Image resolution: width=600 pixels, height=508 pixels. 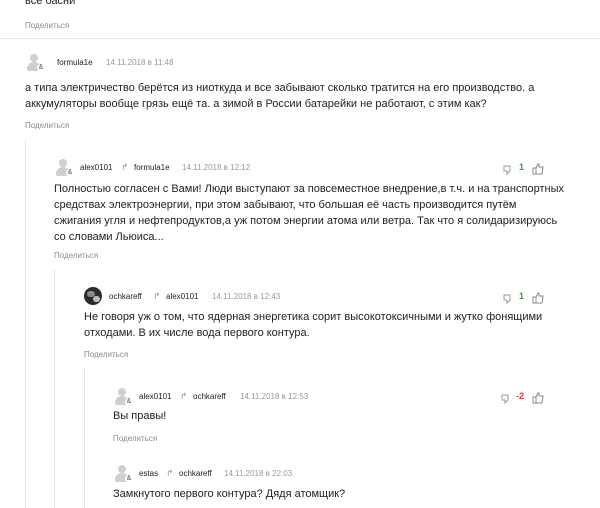 I want to click on vote-count: -2, so click(x=520, y=396).